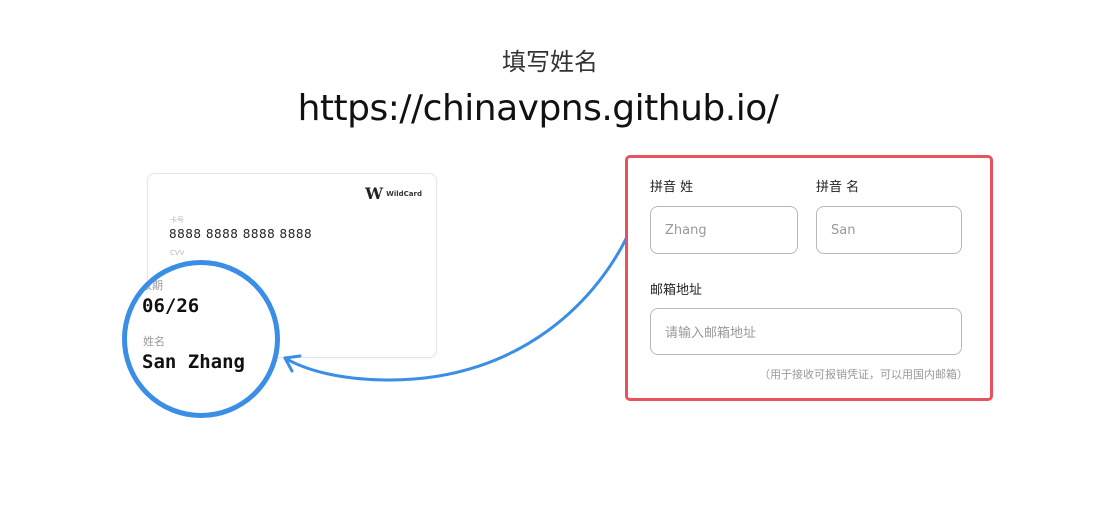 The height and width of the screenshot is (530, 1100). What do you see at coordinates (676, 290) in the screenshot?
I see `email-label: 邮箱地址` at bounding box center [676, 290].